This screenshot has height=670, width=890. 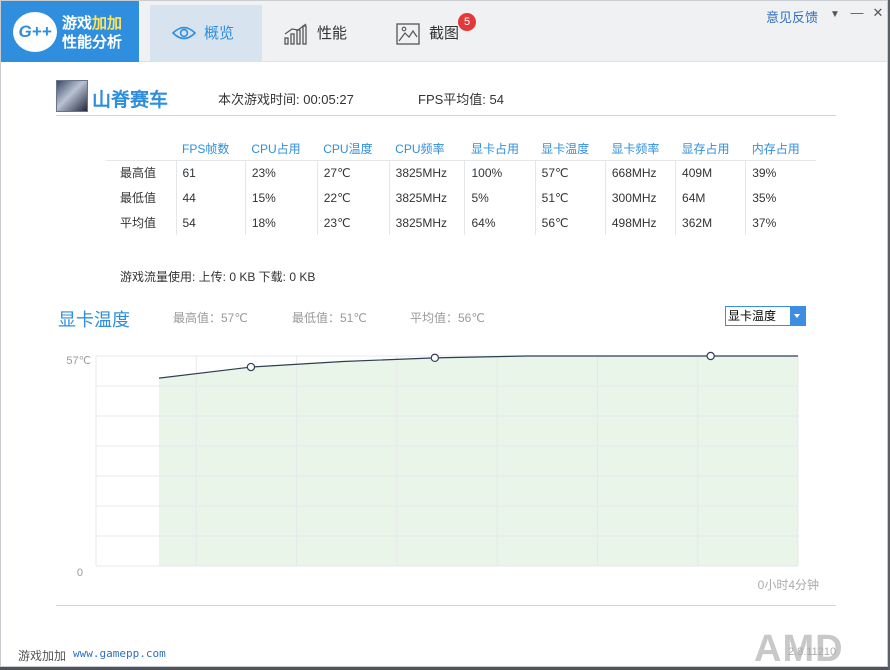 I want to click on app-logo: G++ 游戏加加 性能分析, so click(x=70, y=31).